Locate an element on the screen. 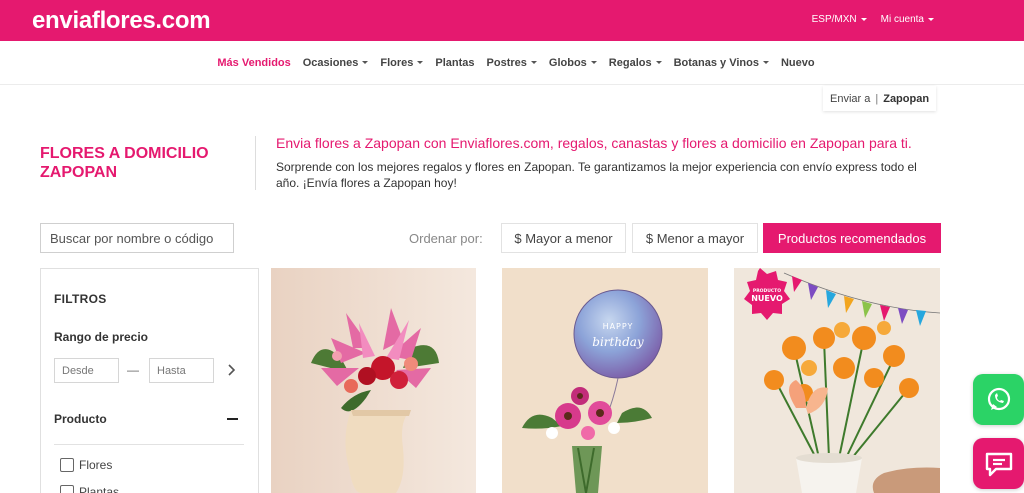 This screenshot has width=1024, height=493. ship-to-city: Zapopan is located at coordinates (906, 98).